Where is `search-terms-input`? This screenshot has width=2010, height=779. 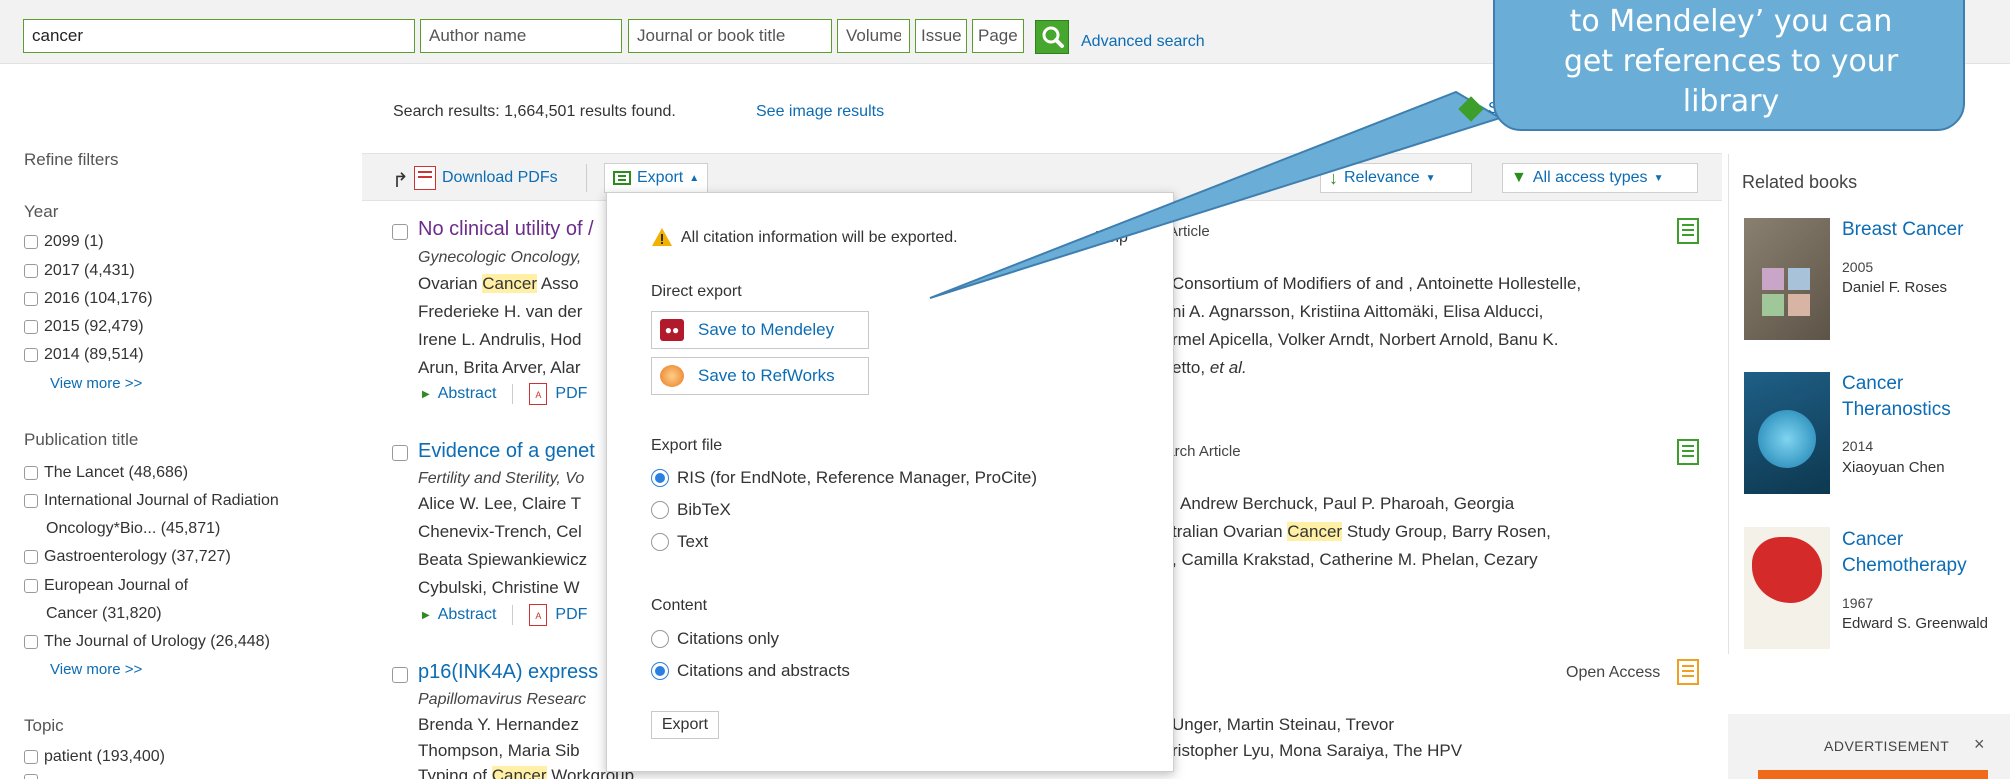
search-terms-input is located at coordinates (219, 36).